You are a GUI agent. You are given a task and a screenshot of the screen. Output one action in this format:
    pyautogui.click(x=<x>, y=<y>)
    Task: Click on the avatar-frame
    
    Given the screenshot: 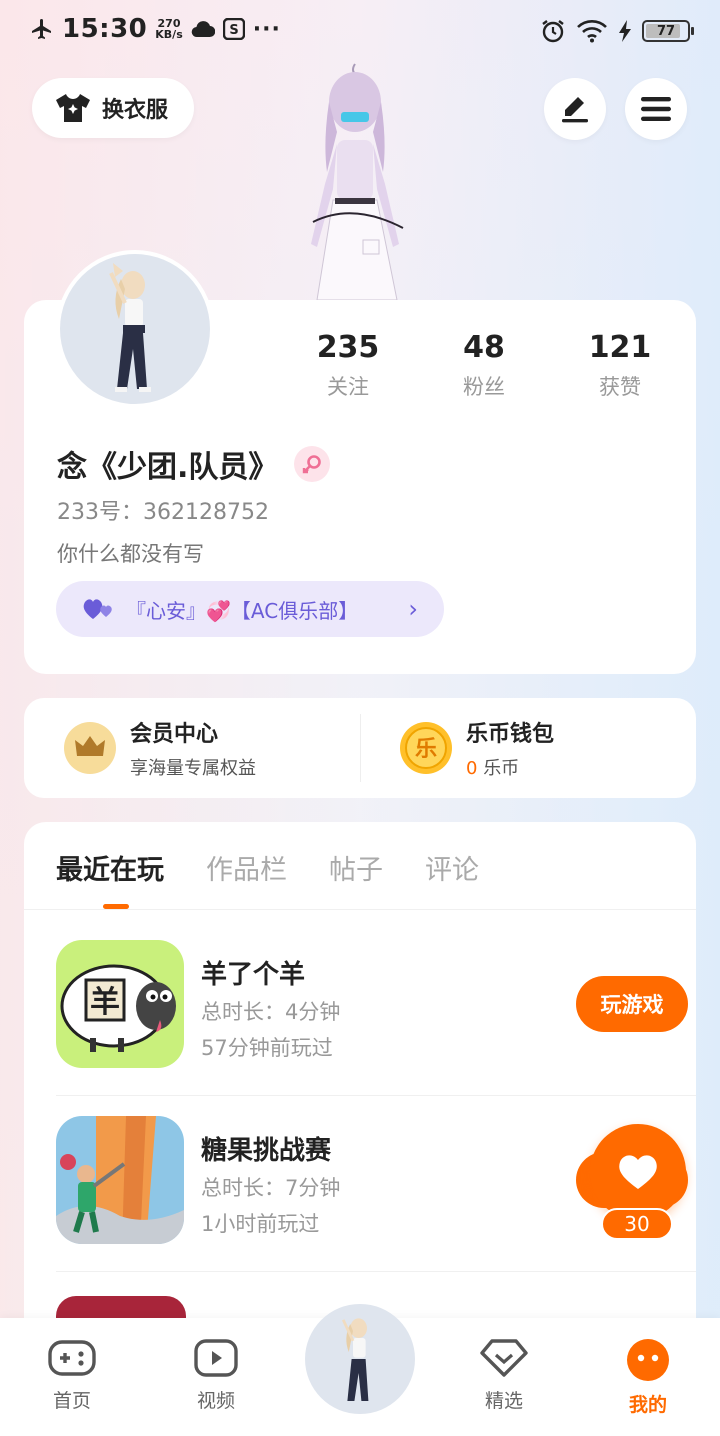 What is the action you would take?
    pyautogui.click(x=135, y=329)
    